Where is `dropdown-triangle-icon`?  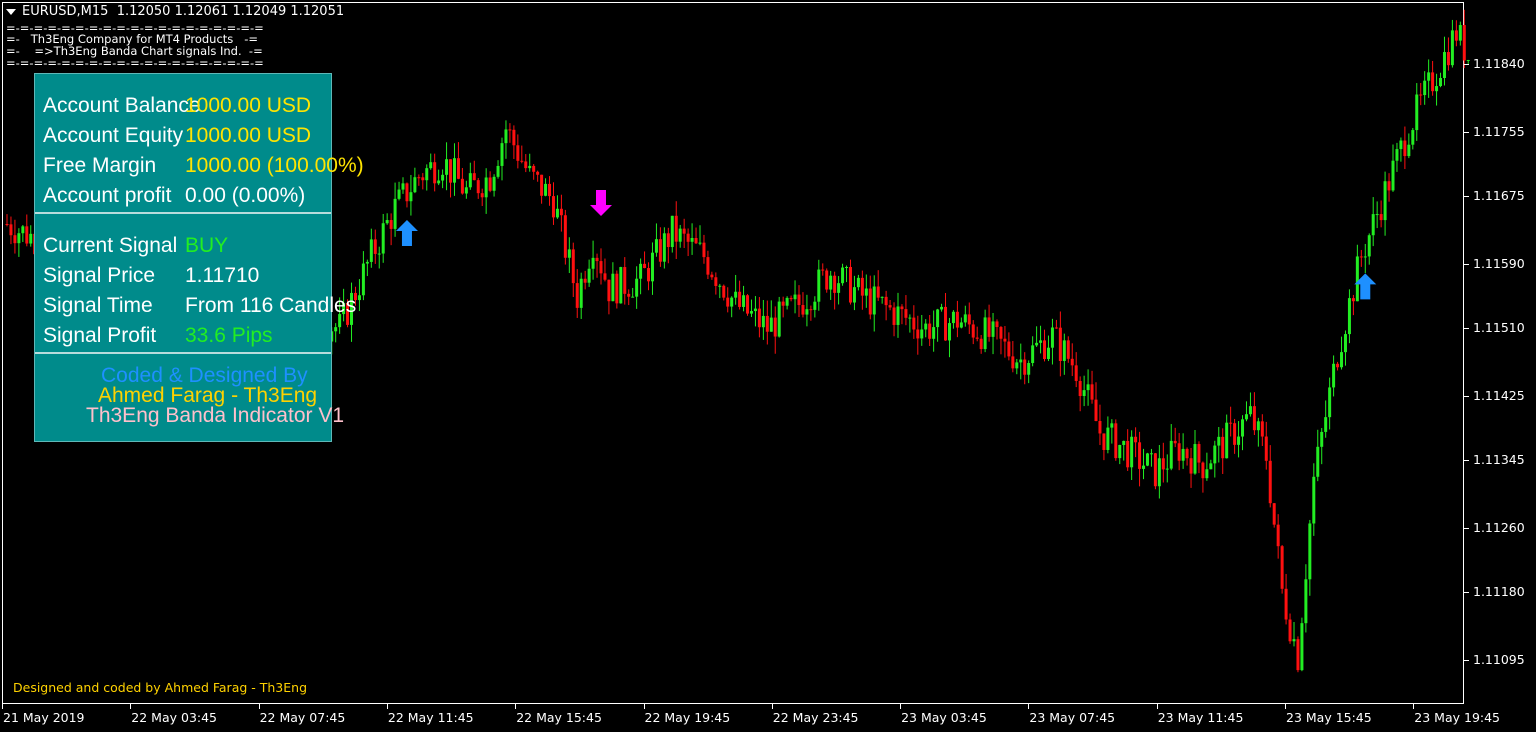 dropdown-triangle-icon is located at coordinates (11, 11).